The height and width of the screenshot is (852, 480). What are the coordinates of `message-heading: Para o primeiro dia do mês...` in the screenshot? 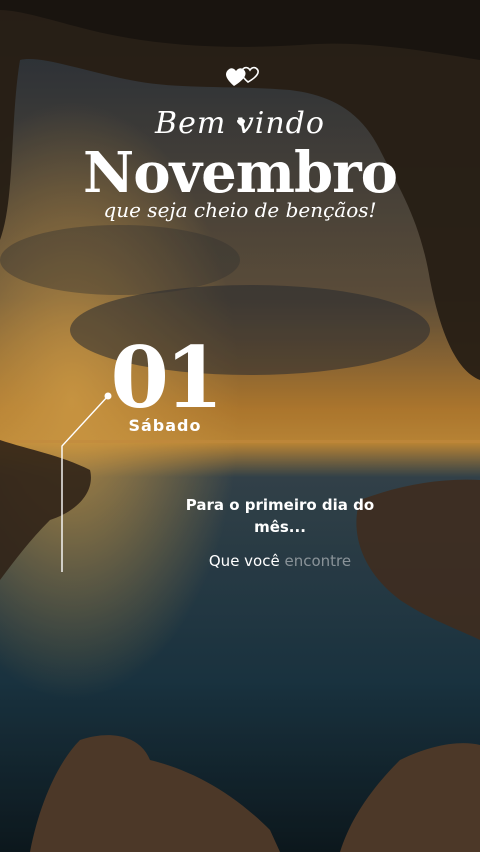 It's located at (280, 516).